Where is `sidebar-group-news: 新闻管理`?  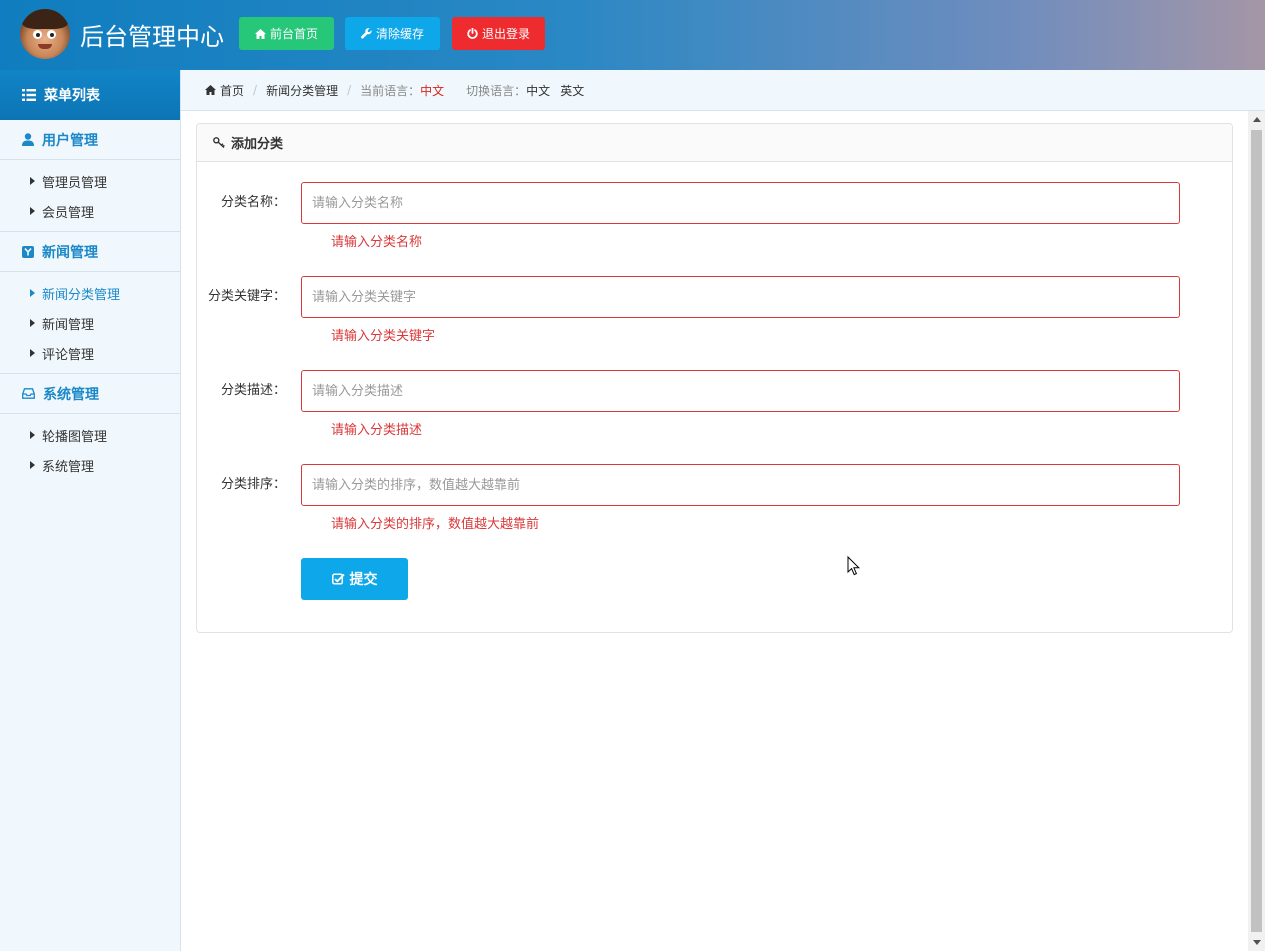
sidebar-group-news: 新闻管理 is located at coordinates (90, 252).